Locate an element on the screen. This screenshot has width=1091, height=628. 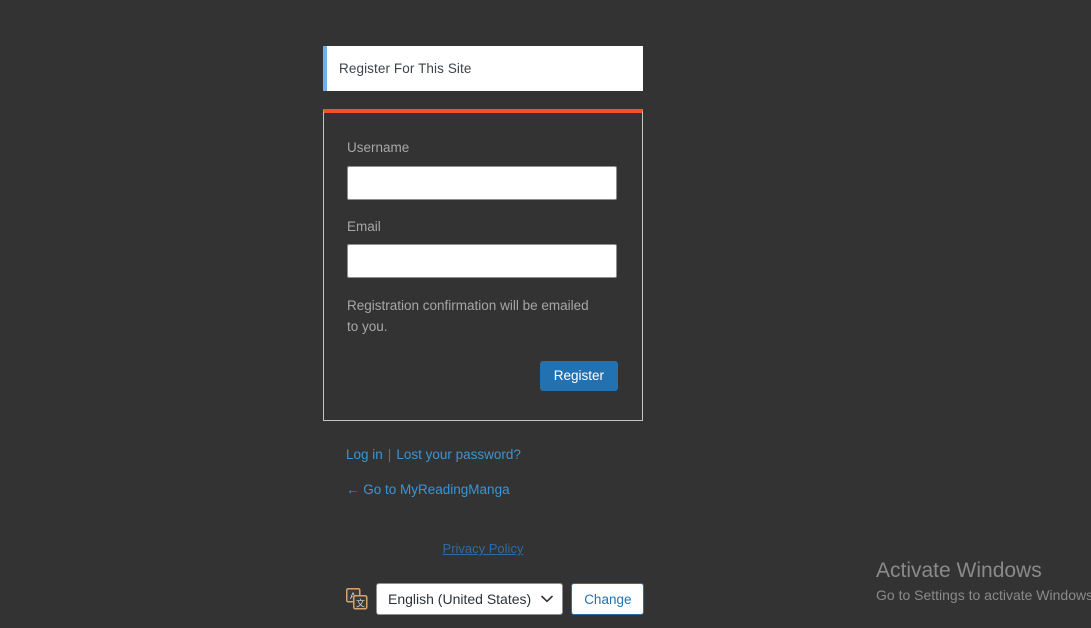
username-input is located at coordinates (482, 182).